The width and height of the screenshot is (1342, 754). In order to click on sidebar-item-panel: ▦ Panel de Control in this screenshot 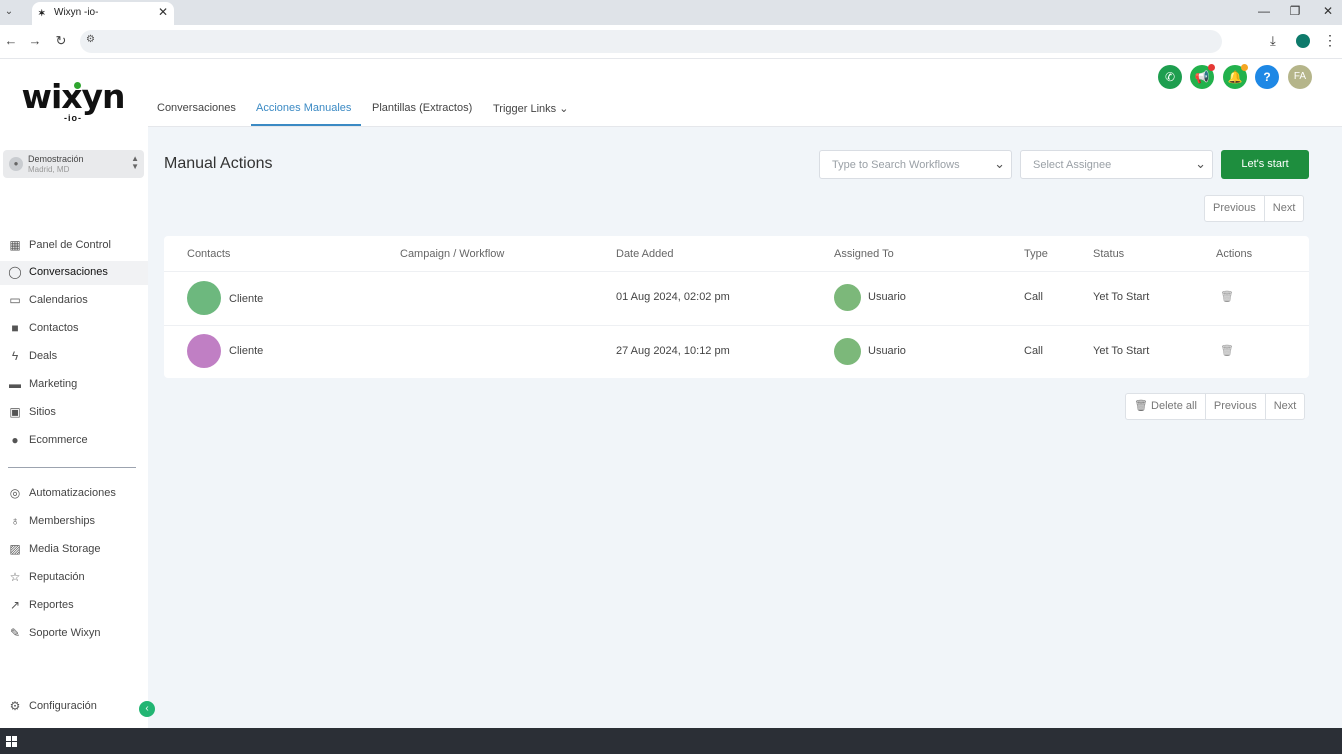, I will do `click(74, 246)`.